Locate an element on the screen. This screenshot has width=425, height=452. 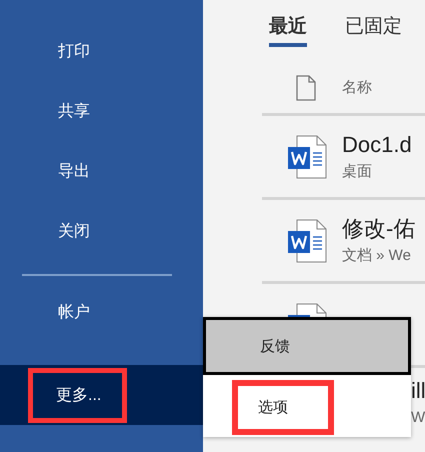
column-header: 名称 is located at coordinates (357, 87).